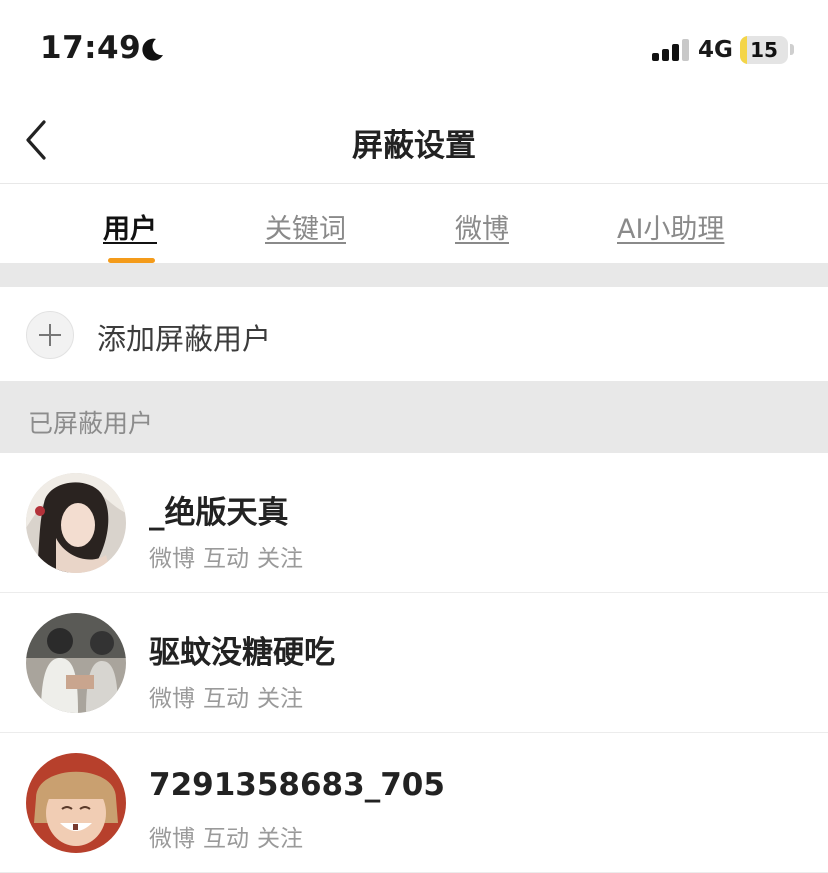 This screenshot has height=873, width=828. Describe the element at coordinates (184, 339) in the screenshot. I see `add-blocked-user-label: 添加屏蔽用户` at that location.